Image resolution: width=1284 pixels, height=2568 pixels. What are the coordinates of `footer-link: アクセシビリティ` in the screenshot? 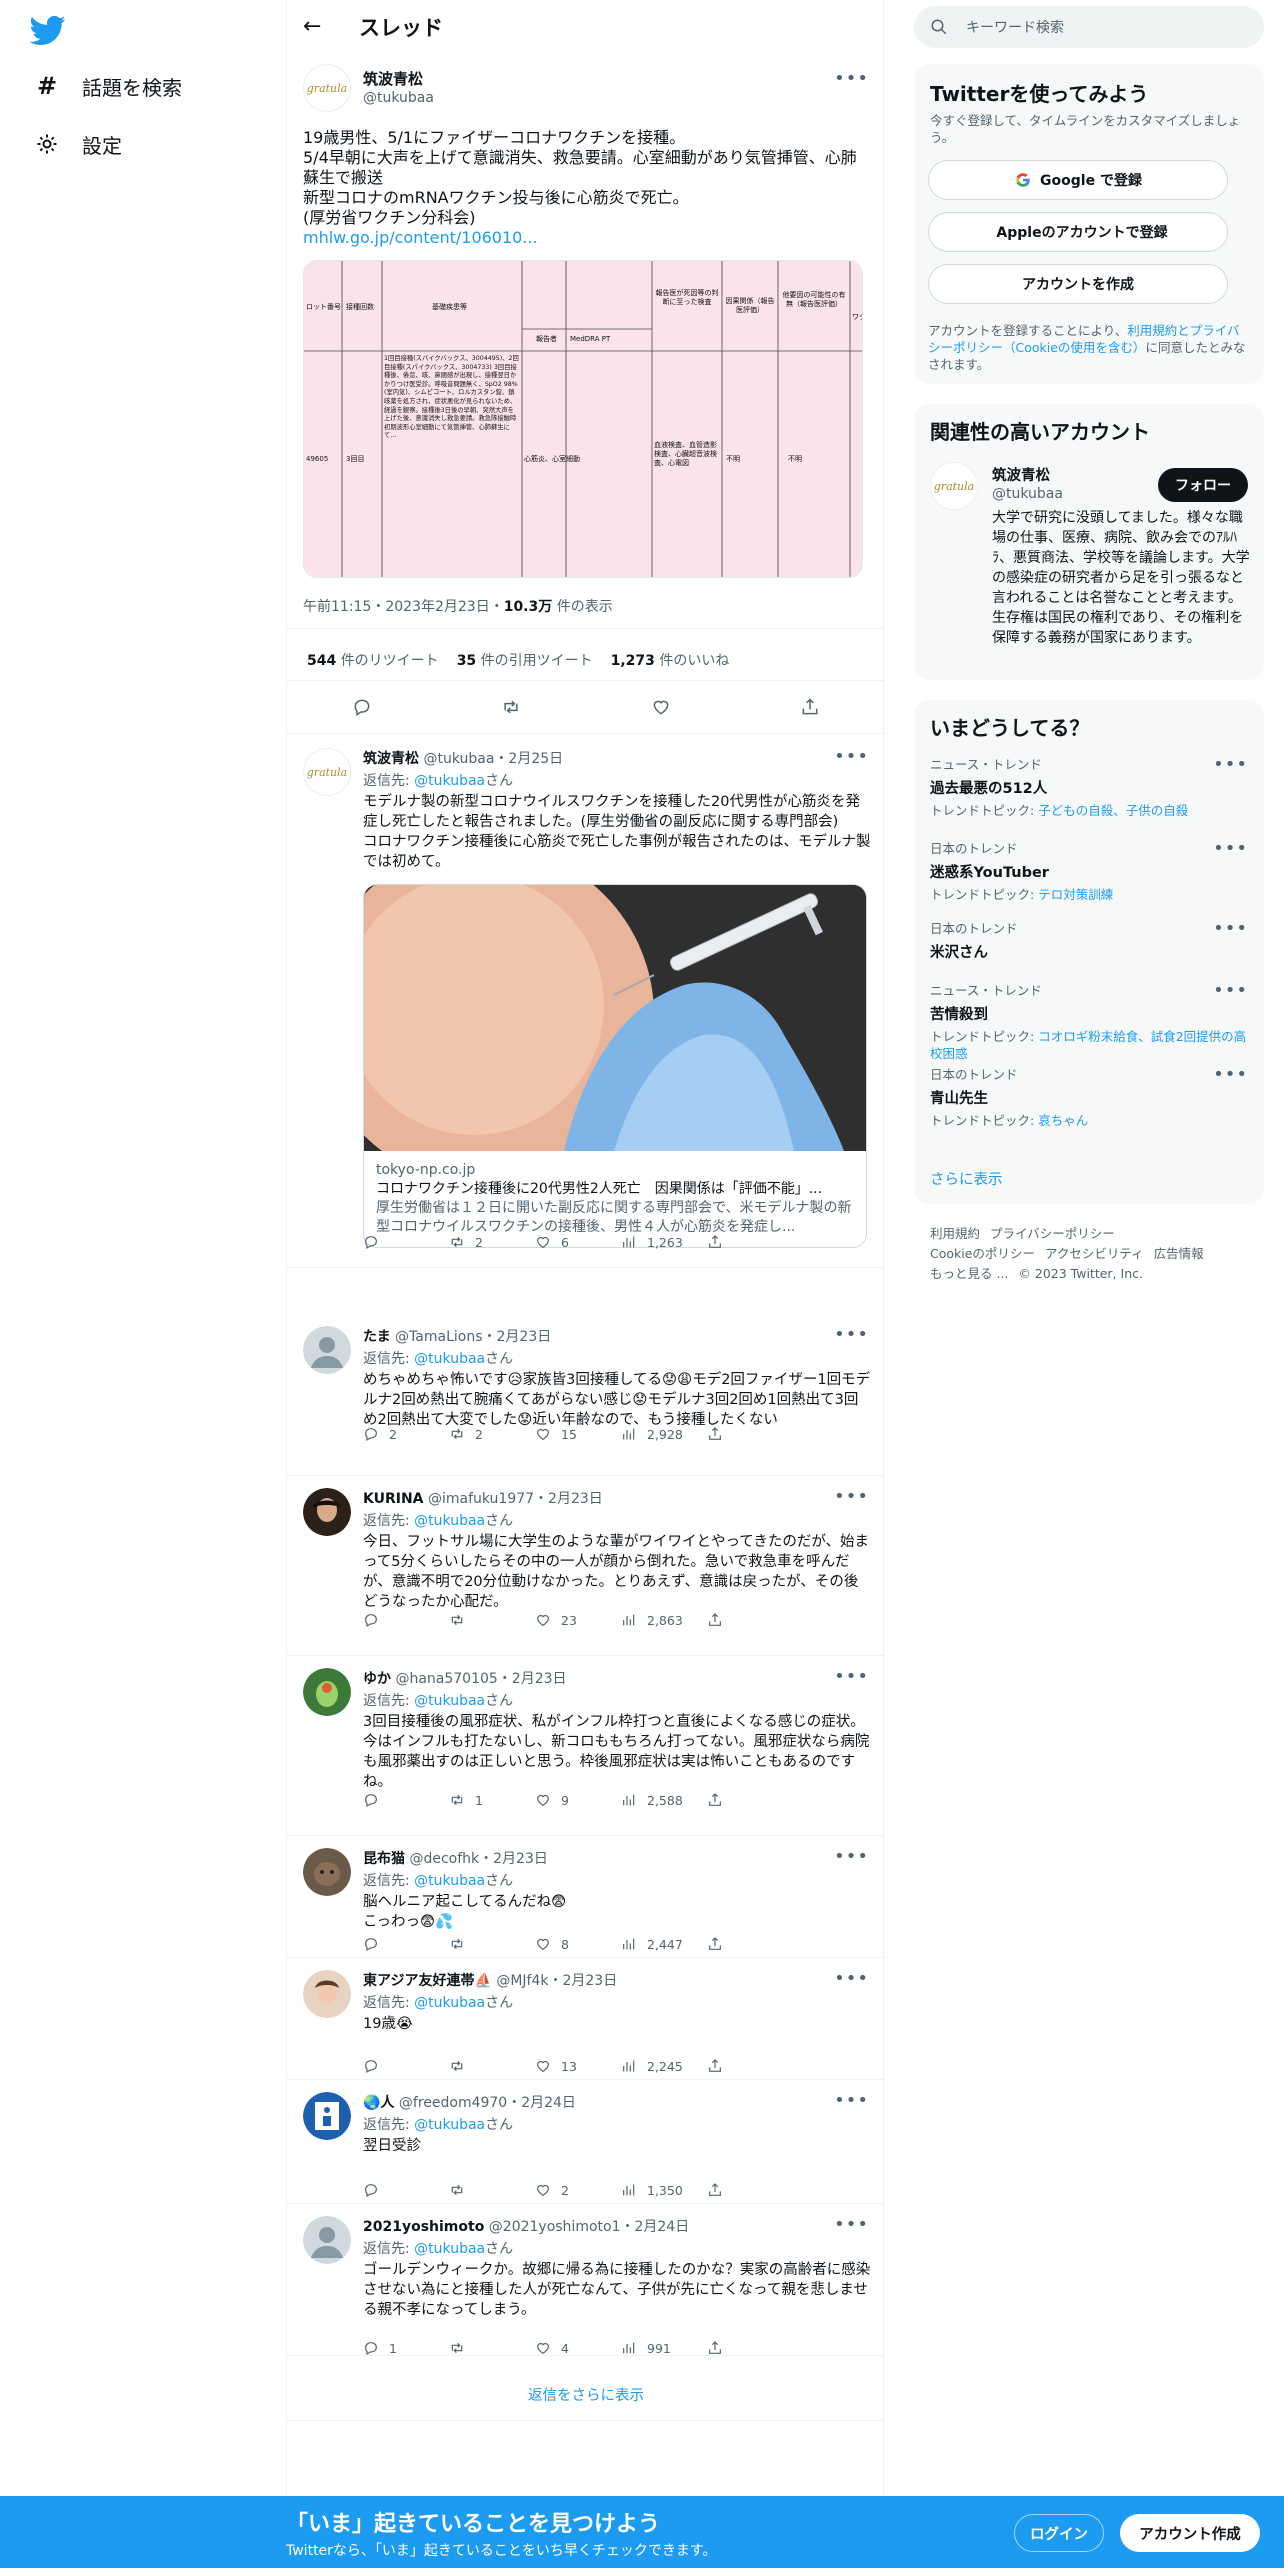 It's located at (1094, 1253).